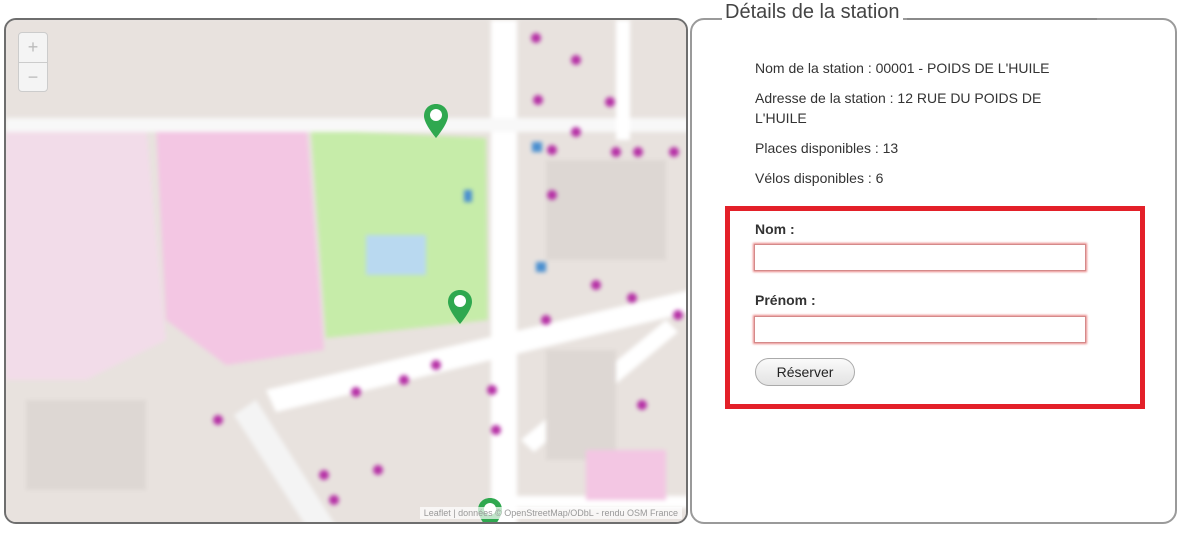  I want to click on road-lafayette, so click(346, 125).